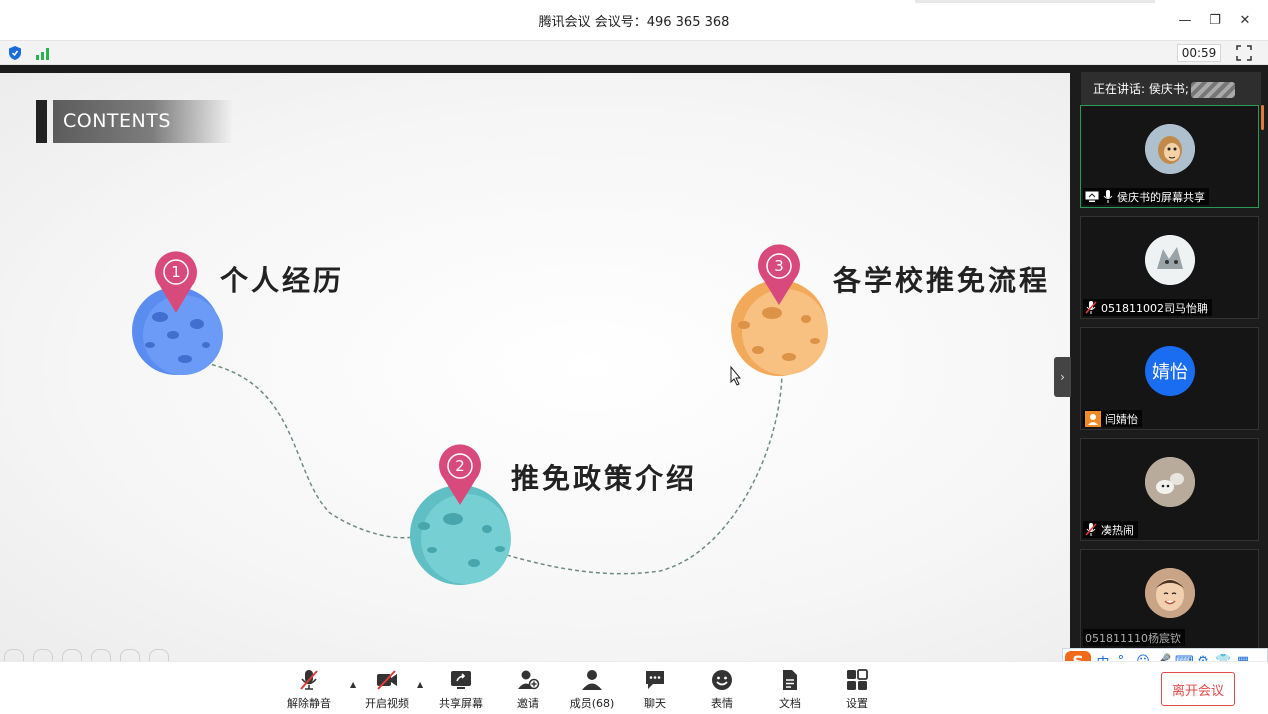 The height and width of the screenshot is (714, 1268). I want to click on settings-button: 设置, so click(857, 689).